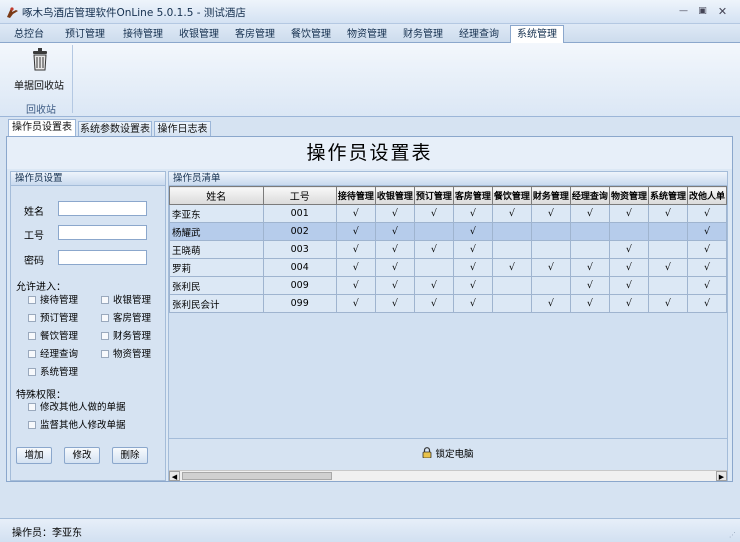 The image size is (740, 542). What do you see at coordinates (182, 129) in the screenshot?
I see `tab-operation-log: 操作日志表` at bounding box center [182, 129].